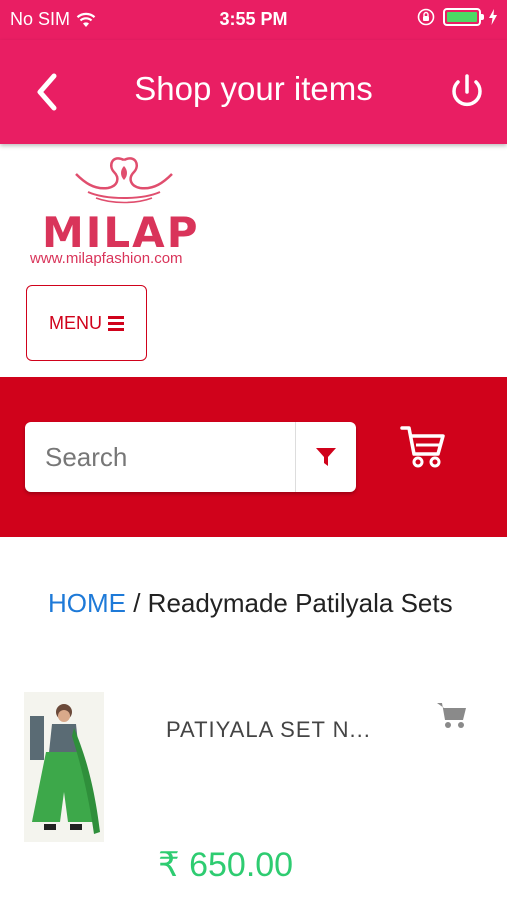 This screenshot has width=507, height=900. Describe the element at coordinates (300, 603) in the screenshot. I see `breadcrumb-current: Readymade Patilyala Sets` at that location.